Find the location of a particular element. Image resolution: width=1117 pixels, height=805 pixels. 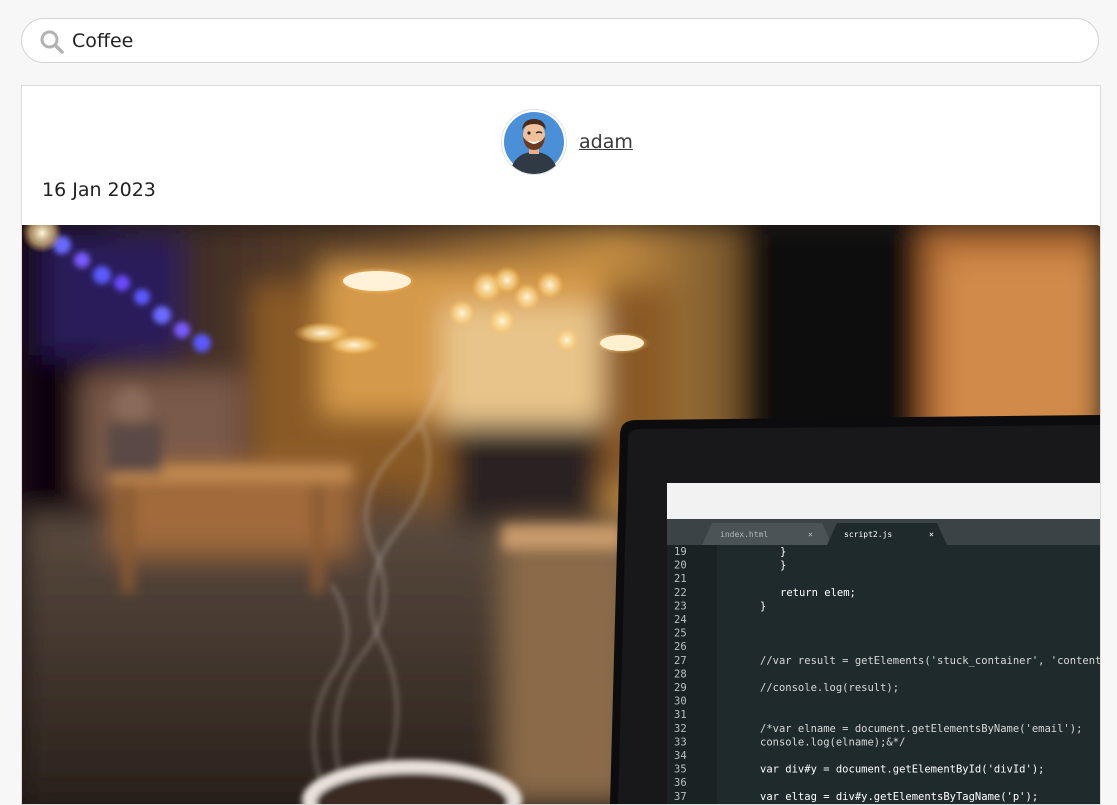

search-input is located at coordinates (572, 41).